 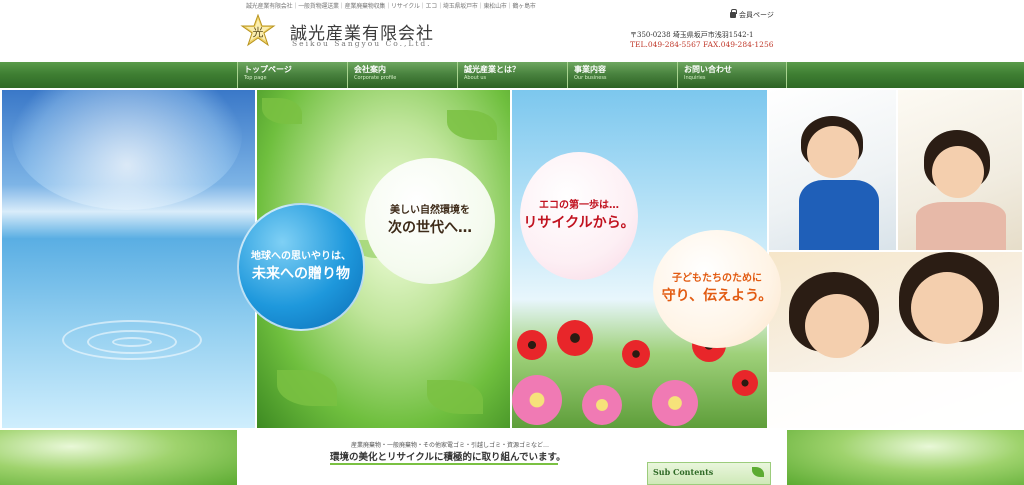 What do you see at coordinates (292, 75) in the screenshot?
I see `nav-item-top: トップページ Top page` at bounding box center [292, 75].